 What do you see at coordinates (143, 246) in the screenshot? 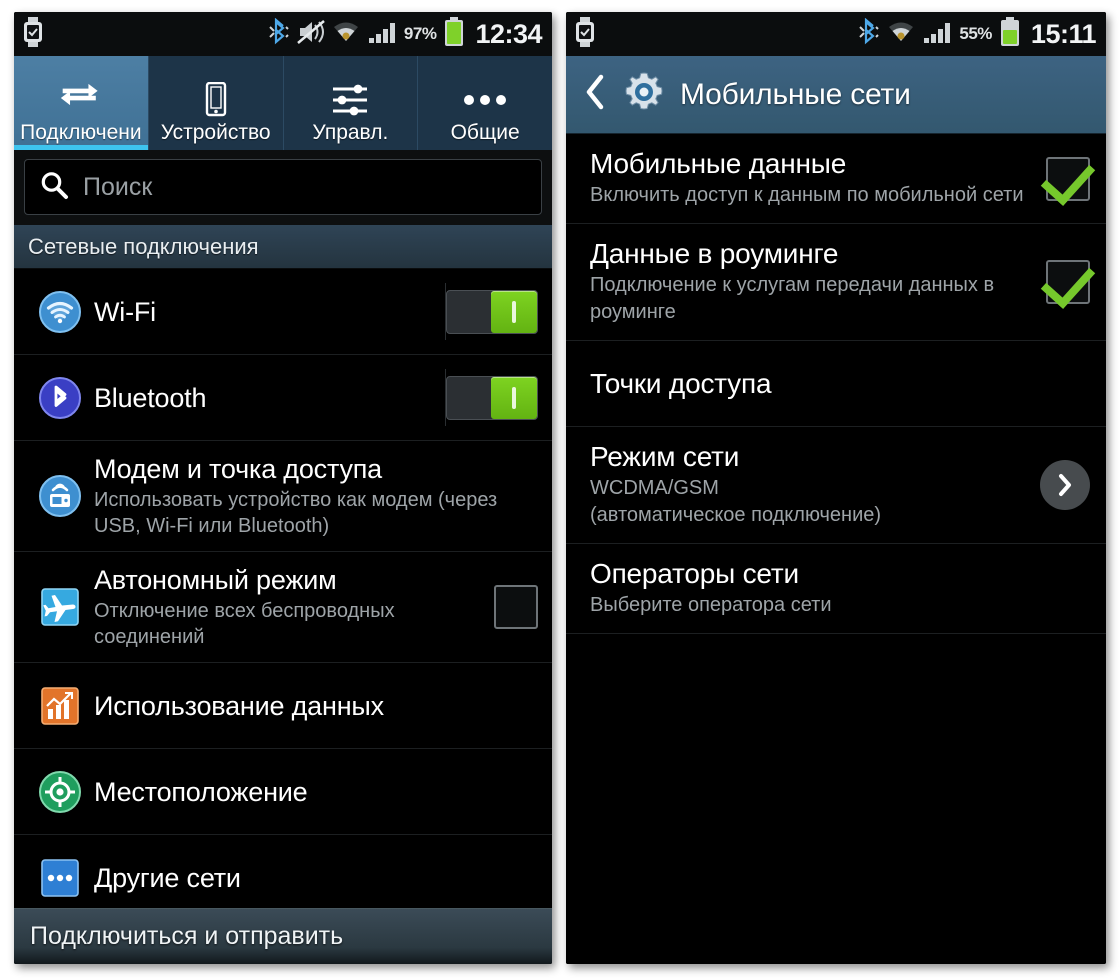
I see `section-header-label: Сетевые подключения` at bounding box center [143, 246].